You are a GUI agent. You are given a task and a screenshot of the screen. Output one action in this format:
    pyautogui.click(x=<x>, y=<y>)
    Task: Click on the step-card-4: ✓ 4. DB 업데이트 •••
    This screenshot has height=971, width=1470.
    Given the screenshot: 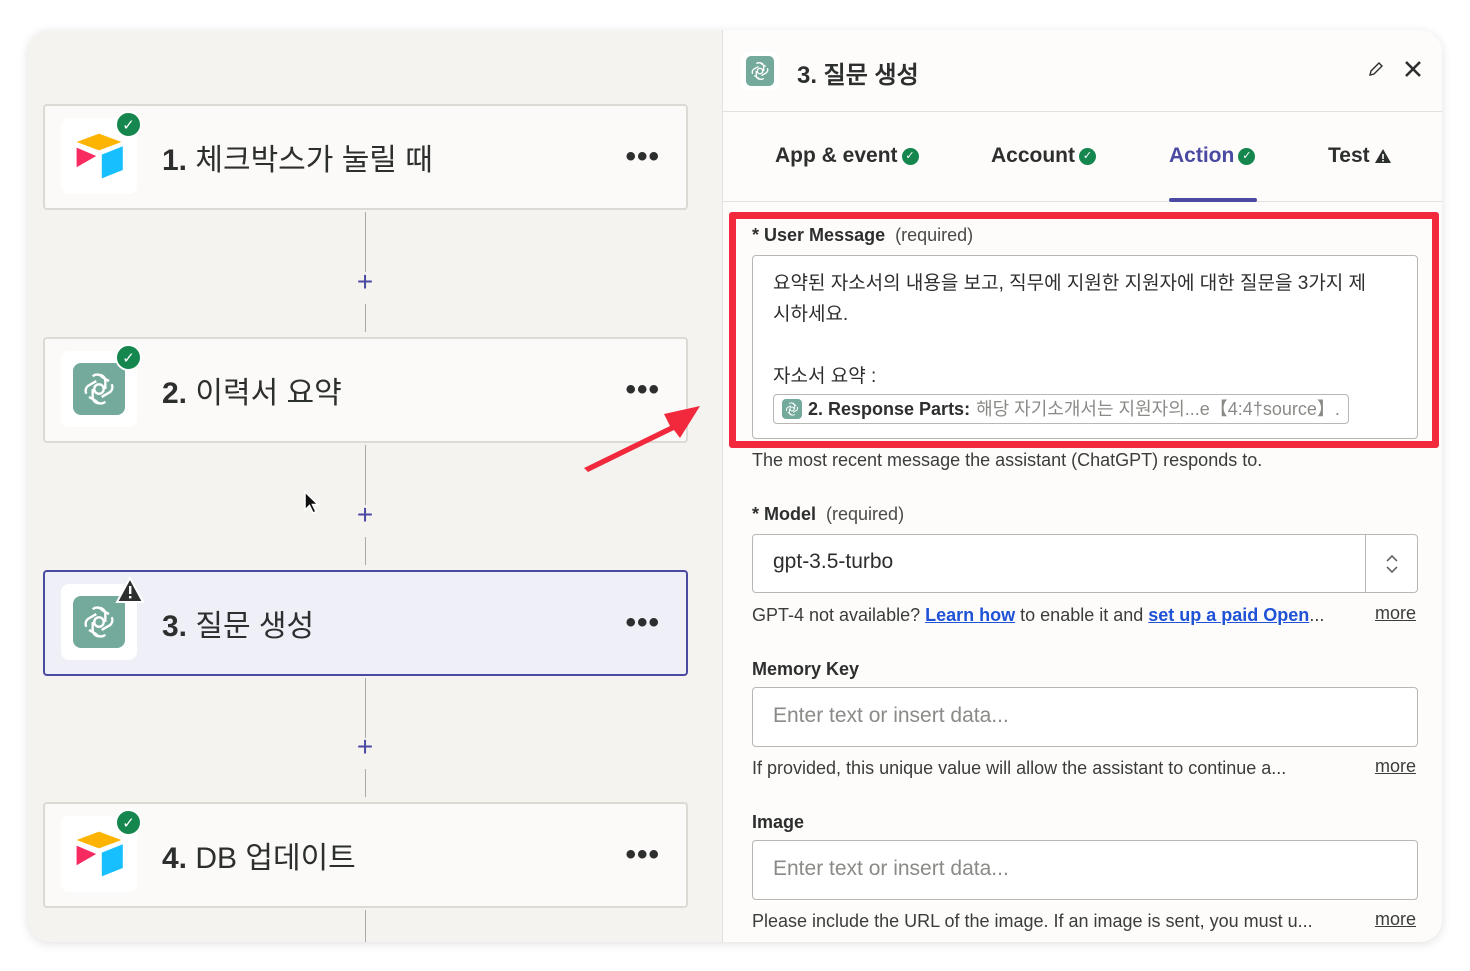 What is the action you would take?
    pyautogui.click(x=365, y=855)
    